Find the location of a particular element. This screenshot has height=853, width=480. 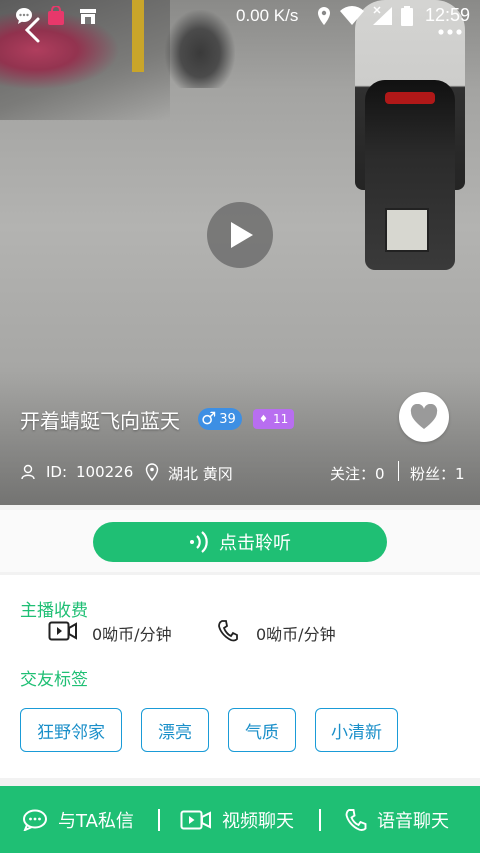

user-icon is located at coordinates (28, 474).